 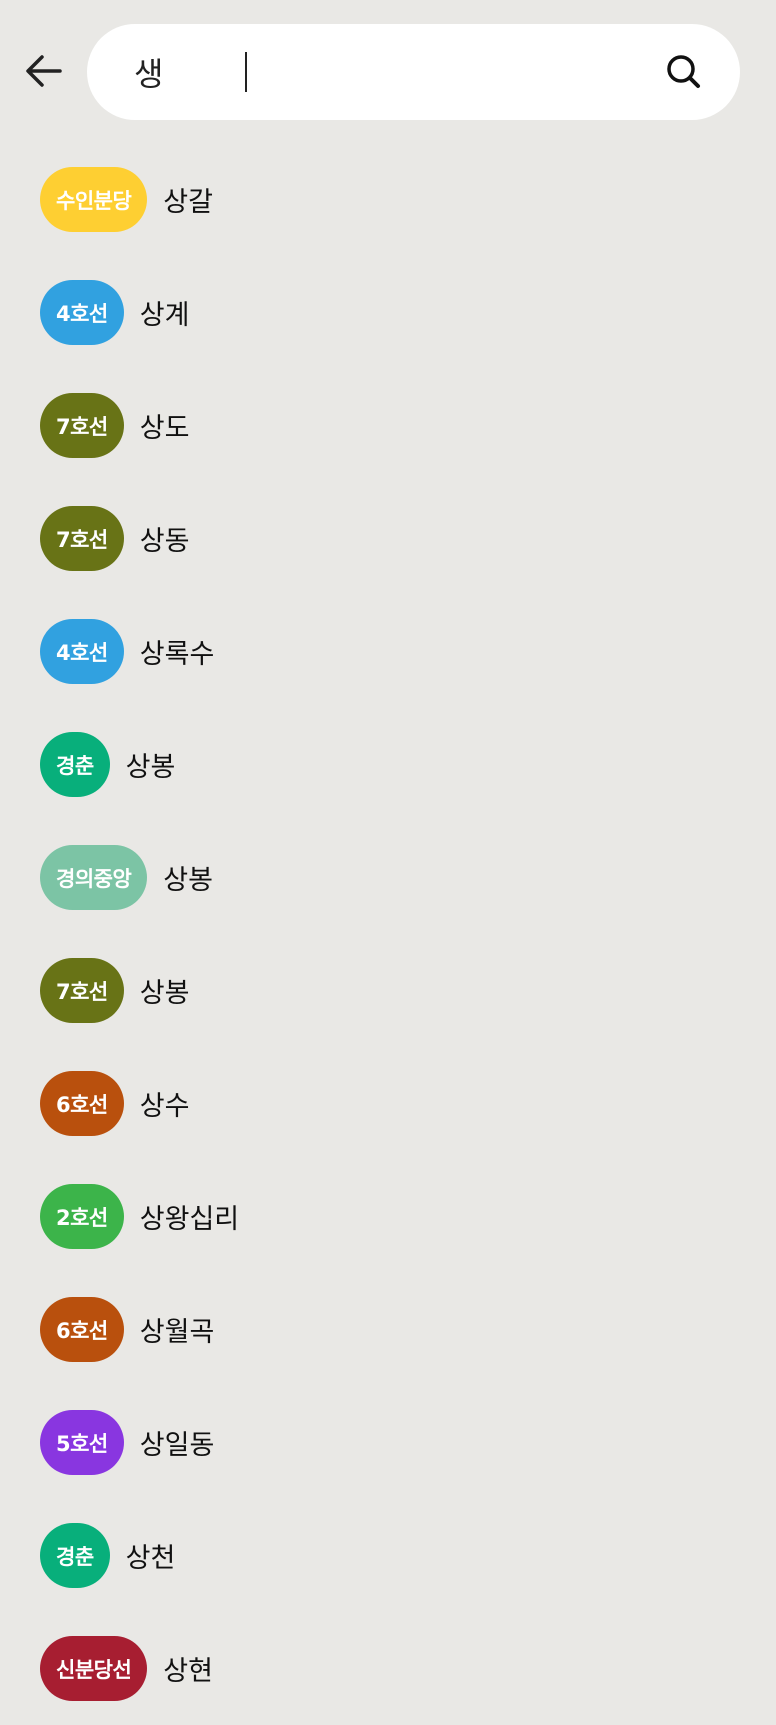 What do you see at coordinates (150, 1558) in the screenshot?
I see `station-name: 상천` at bounding box center [150, 1558].